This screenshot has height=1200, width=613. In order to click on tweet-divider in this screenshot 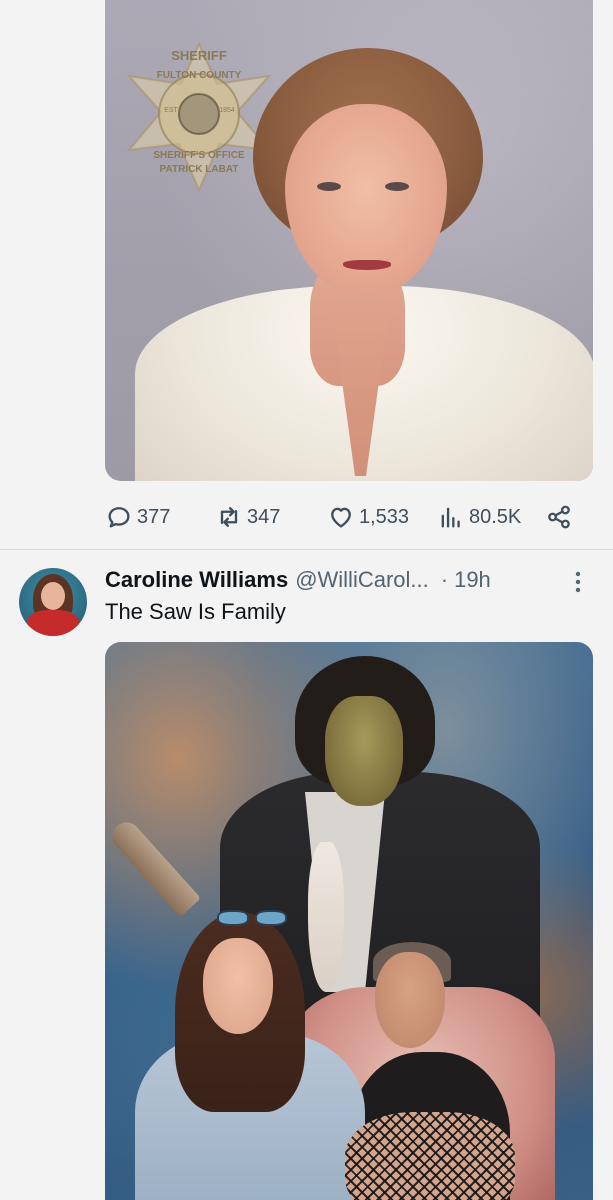, I will do `click(306, 549)`.